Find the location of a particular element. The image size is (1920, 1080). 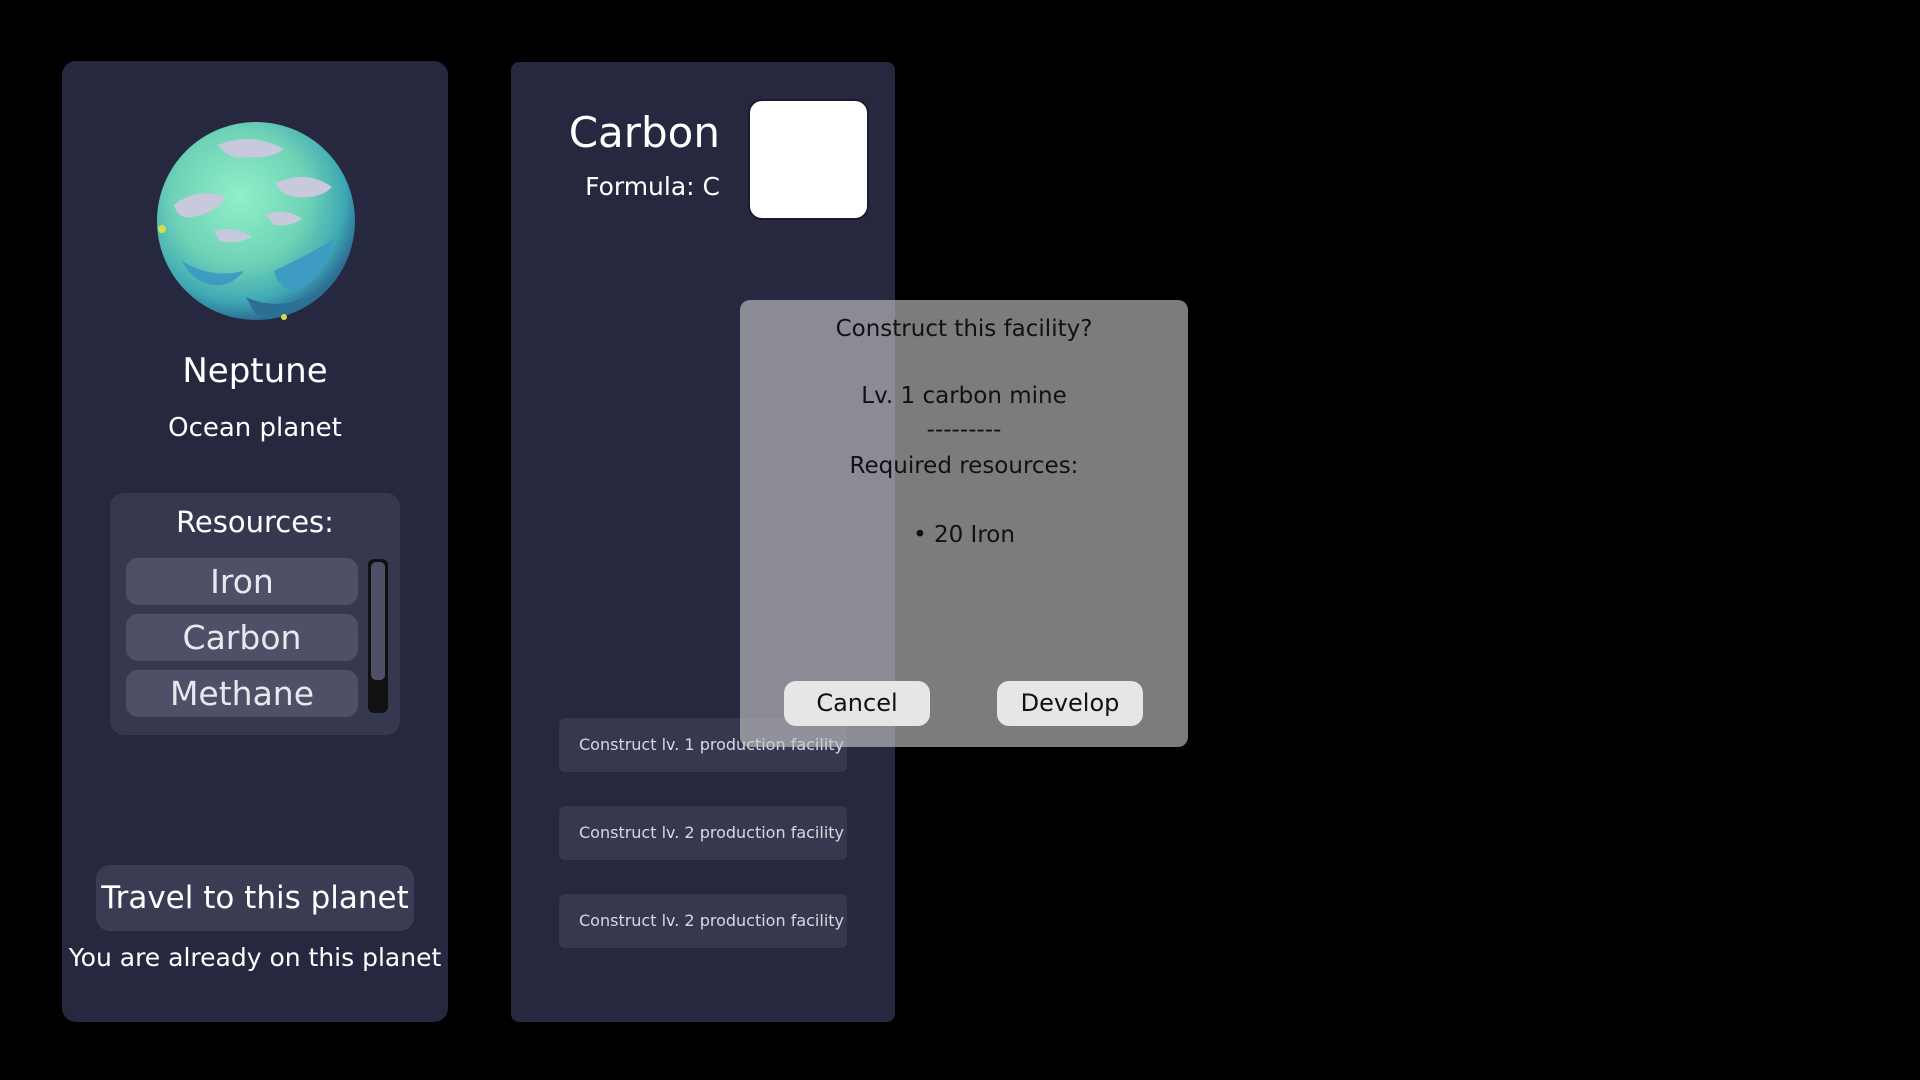

material-formula: Formula: C is located at coordinates (652, 186).